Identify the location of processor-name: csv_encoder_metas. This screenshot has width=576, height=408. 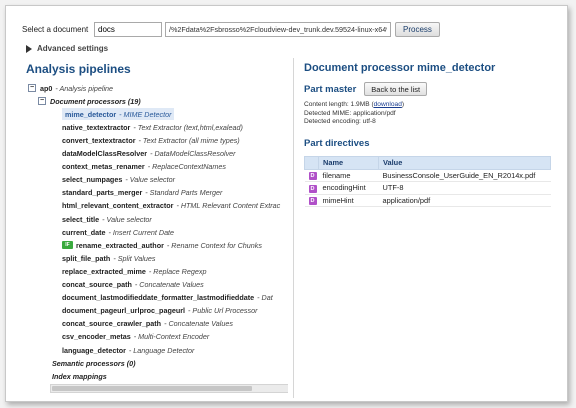
(96, 337).